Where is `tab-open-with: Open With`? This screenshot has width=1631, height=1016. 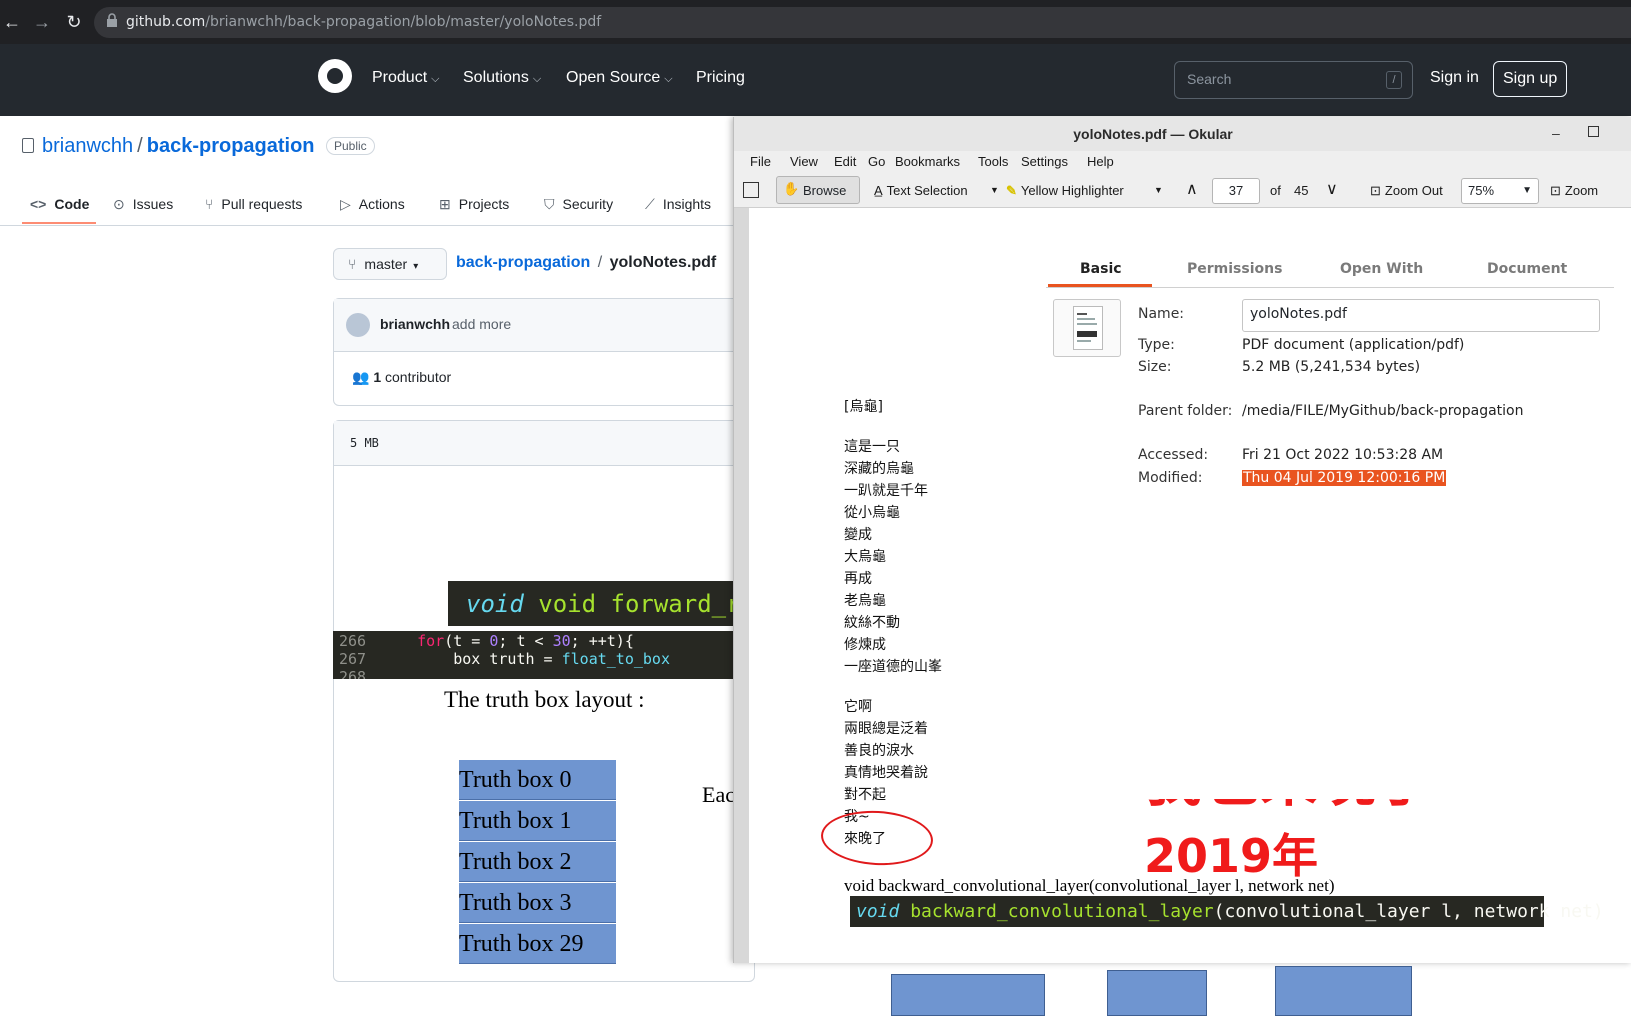
tab-open-with: Open With is located at coordinates (1381, 269).